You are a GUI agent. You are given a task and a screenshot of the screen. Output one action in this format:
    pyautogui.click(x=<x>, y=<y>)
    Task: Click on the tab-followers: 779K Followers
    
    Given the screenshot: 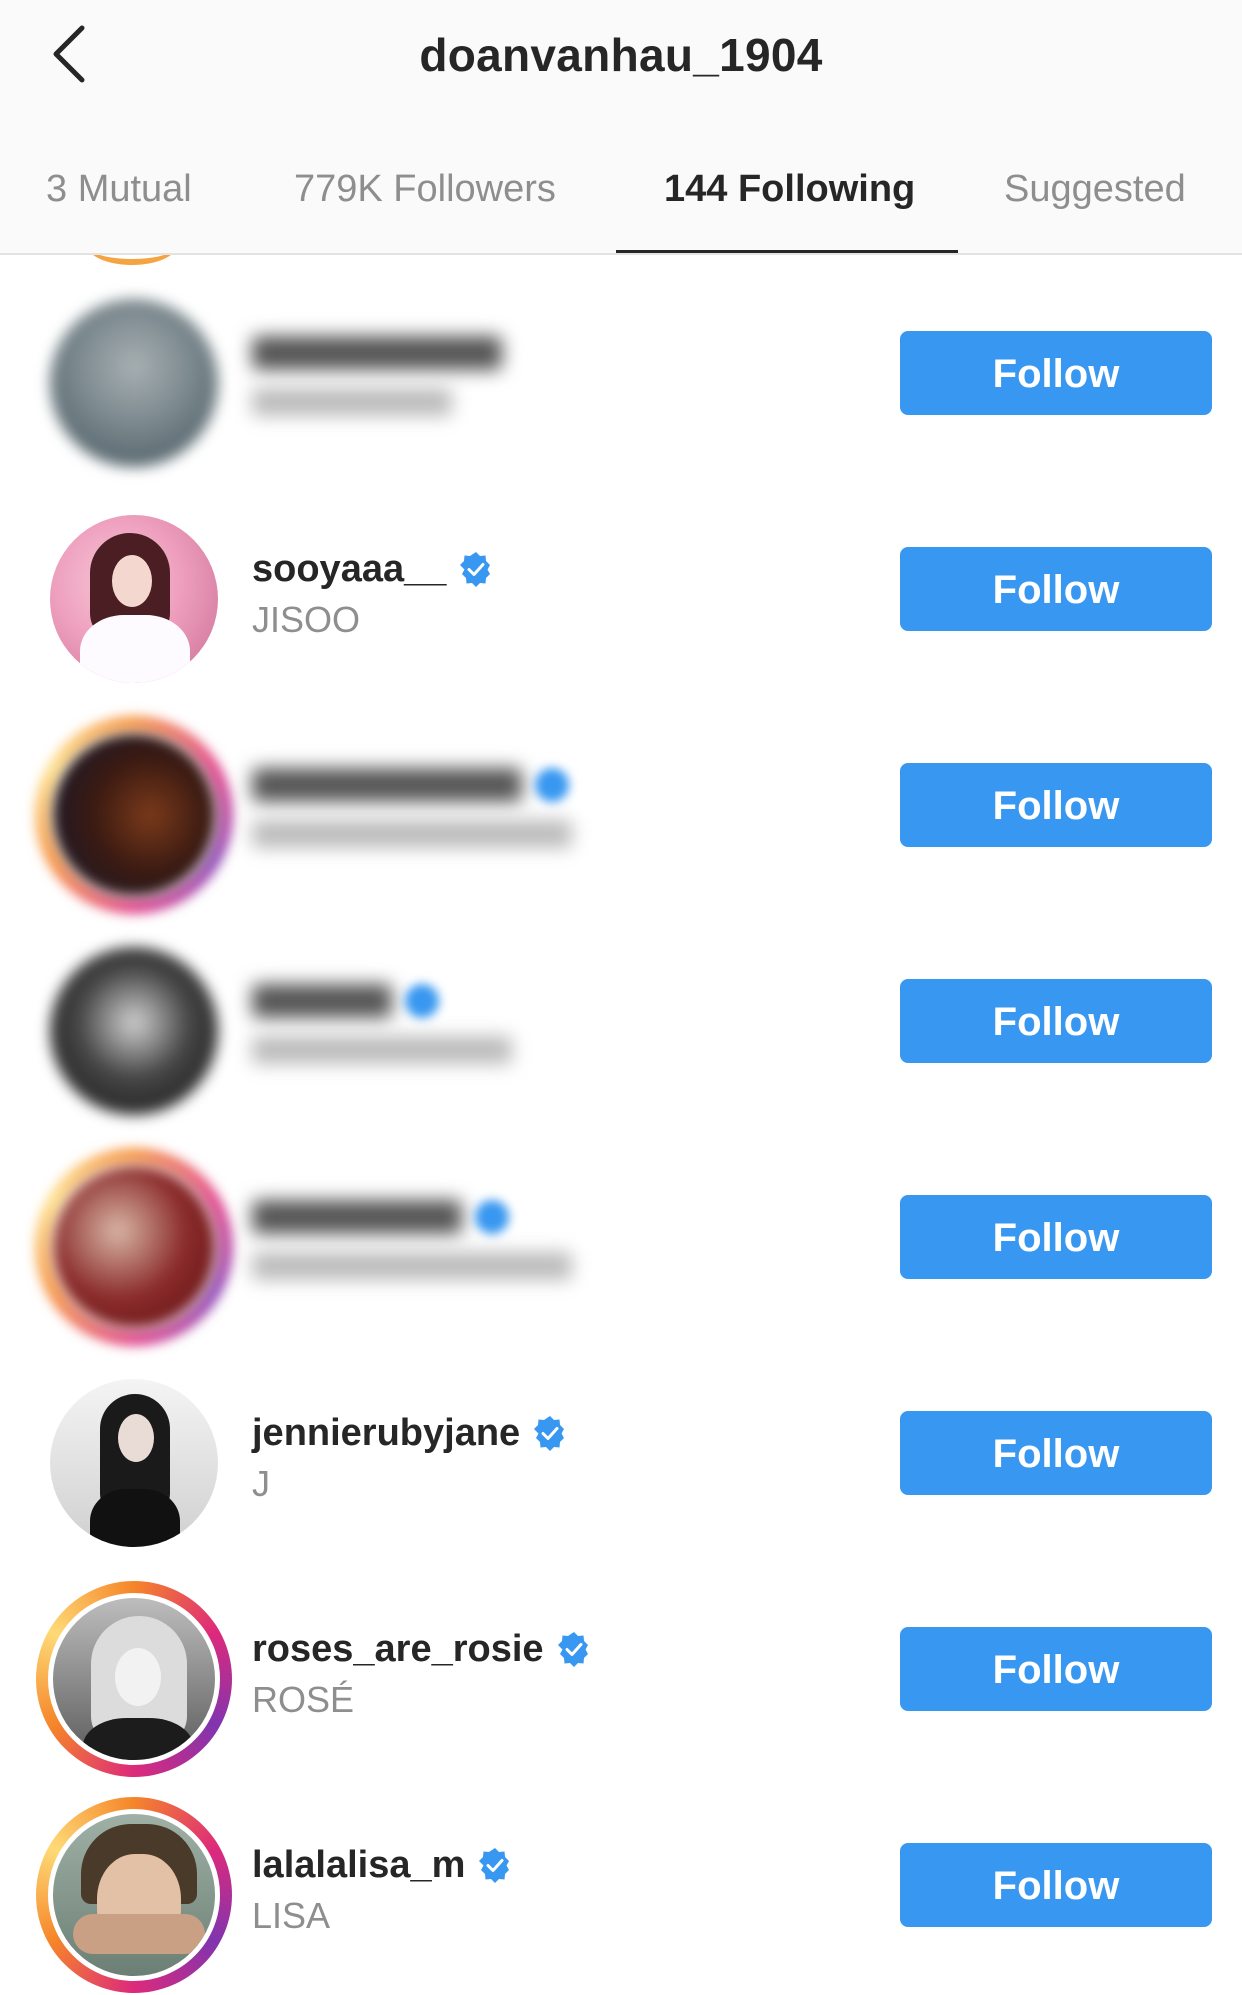 What is the action you would take?
    pyautogui.click(x=425, y=189)
    